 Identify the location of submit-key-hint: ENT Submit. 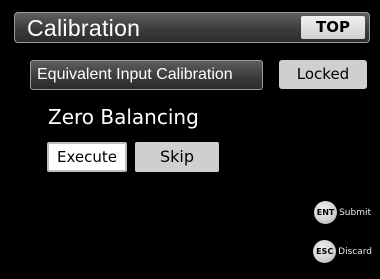
(342, 212).